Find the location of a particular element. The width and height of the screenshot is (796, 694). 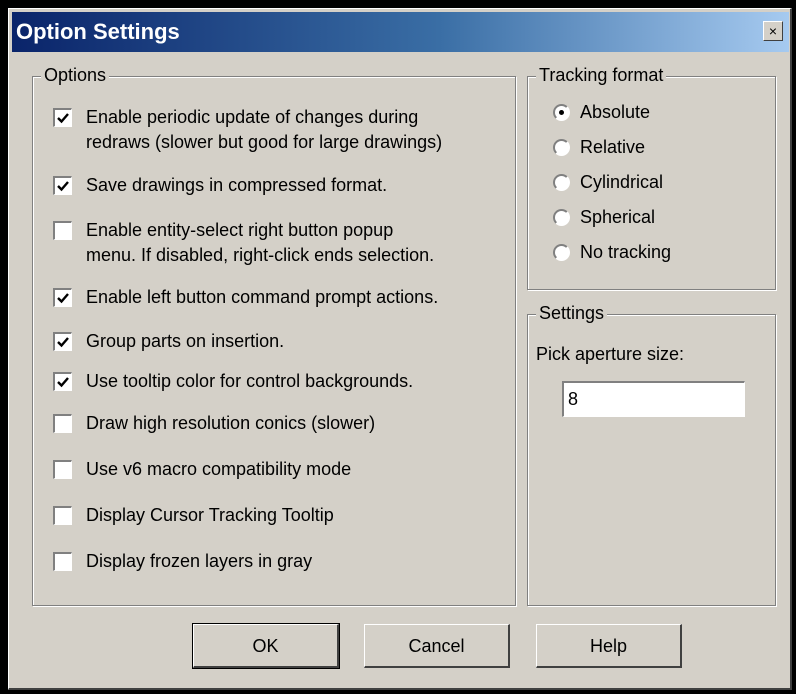

option-cursor-tooltip: Display Cursor Tracking Tooltip is located at coordinates (285, 516).